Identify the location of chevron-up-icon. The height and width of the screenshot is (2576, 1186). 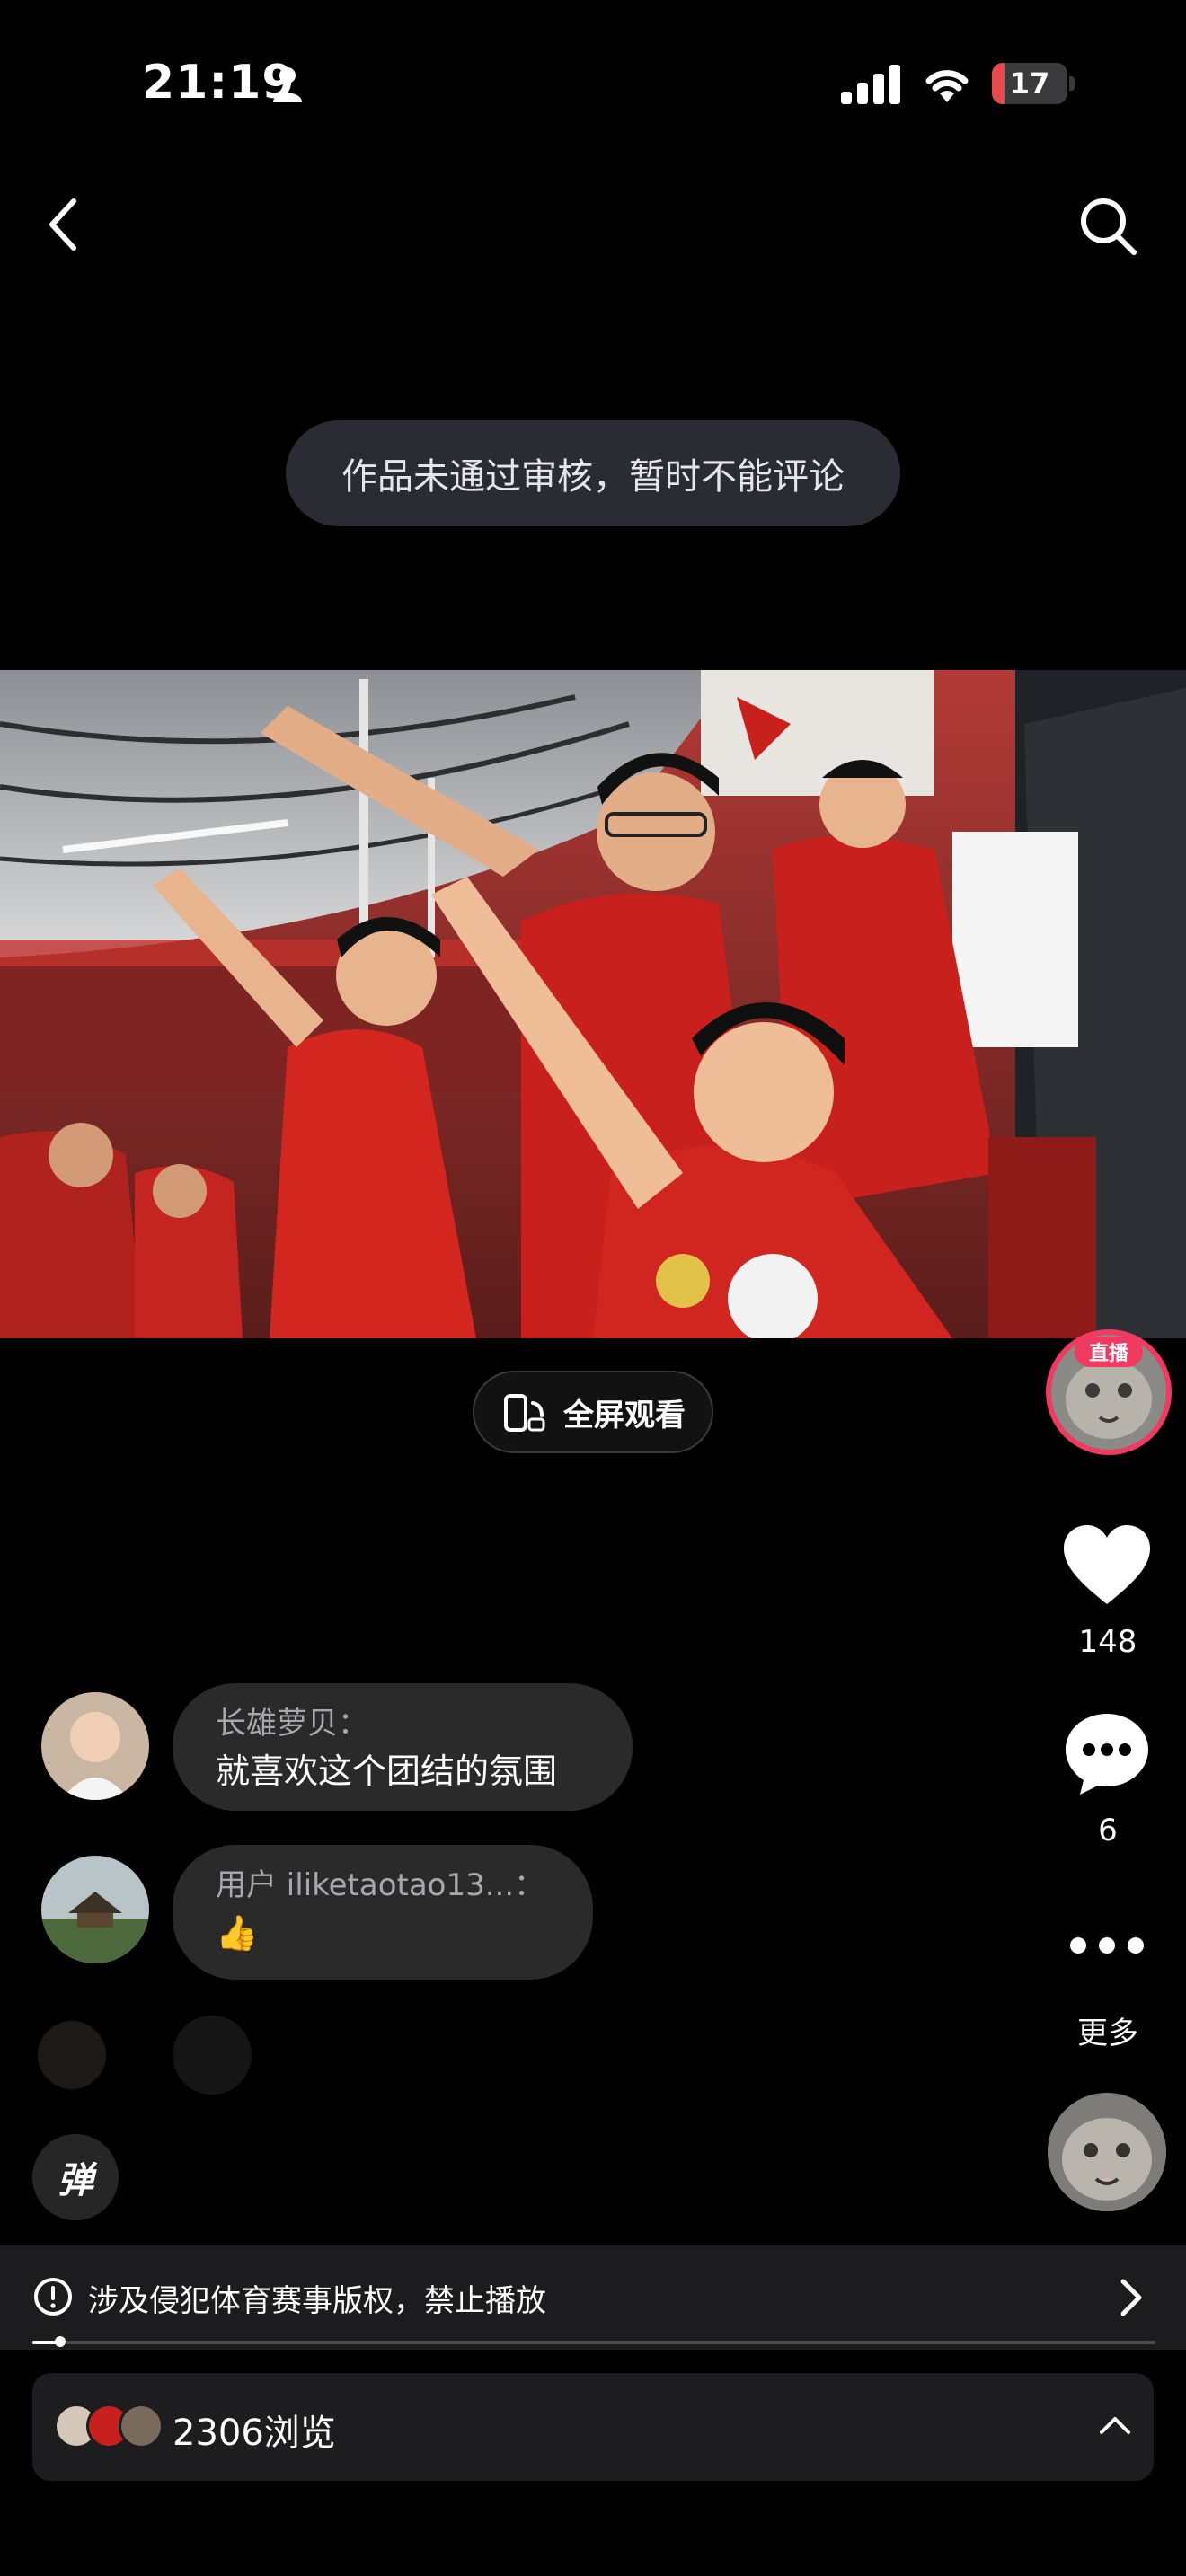
(1115, 2425).